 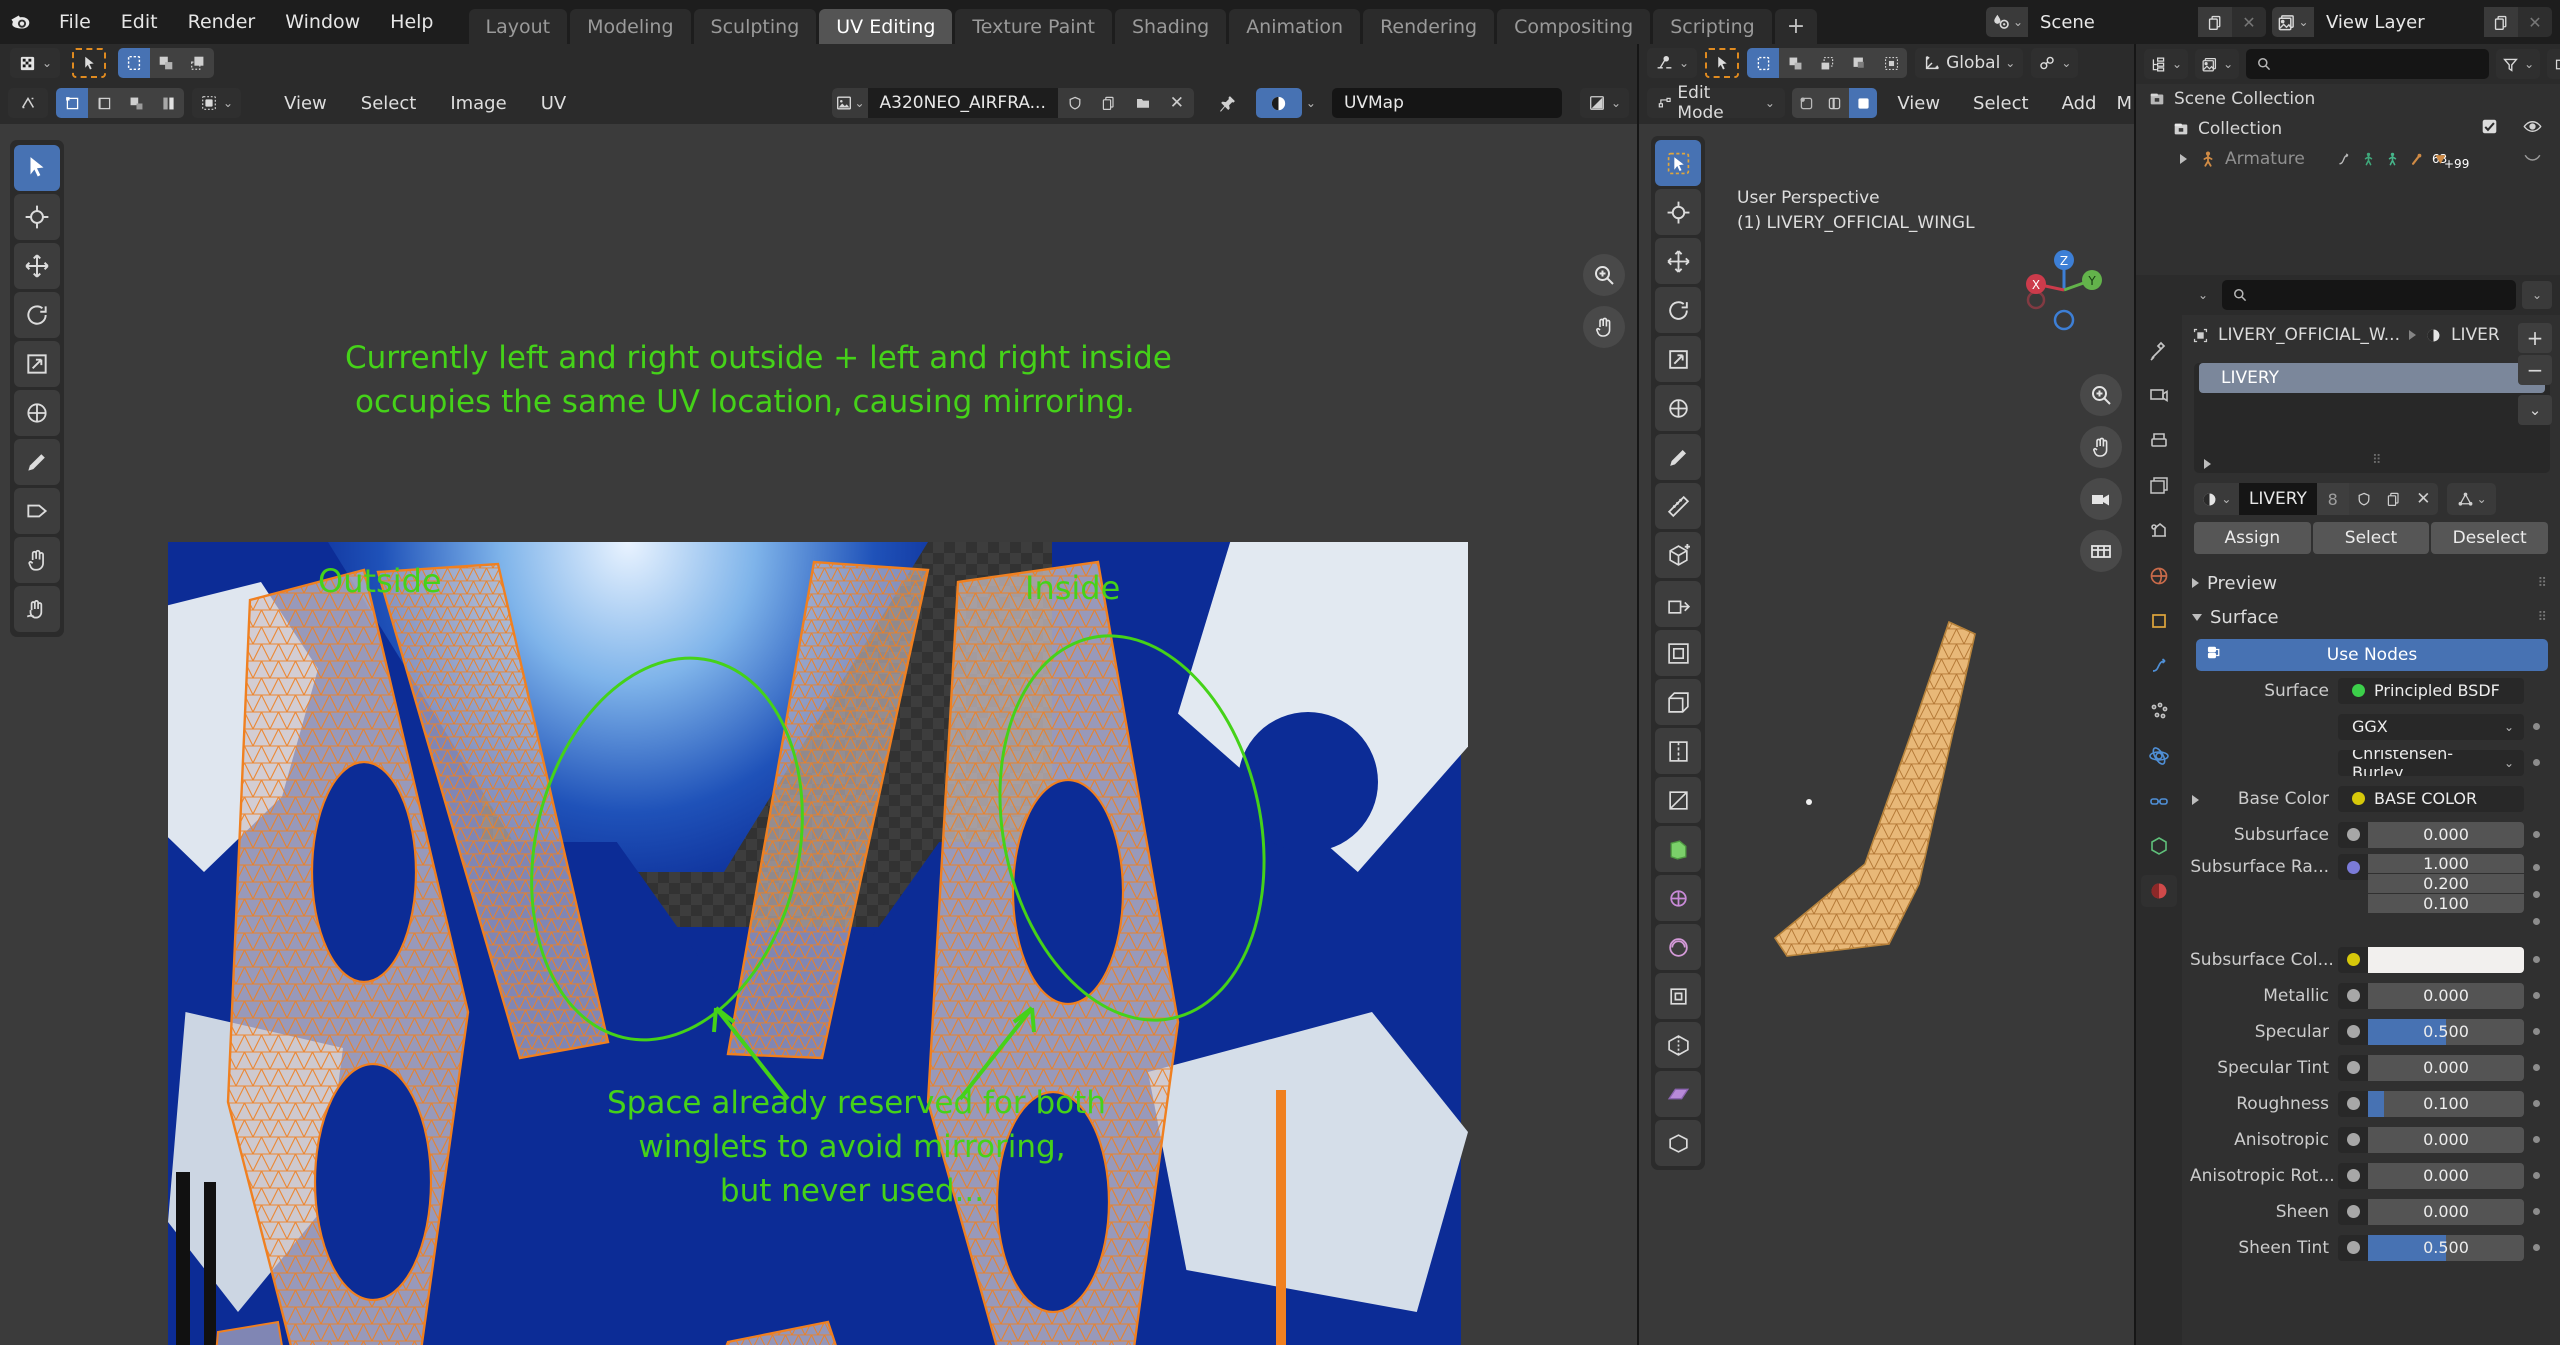 I want to click on vp-tool-rotate, so click(x=1678, y=310).